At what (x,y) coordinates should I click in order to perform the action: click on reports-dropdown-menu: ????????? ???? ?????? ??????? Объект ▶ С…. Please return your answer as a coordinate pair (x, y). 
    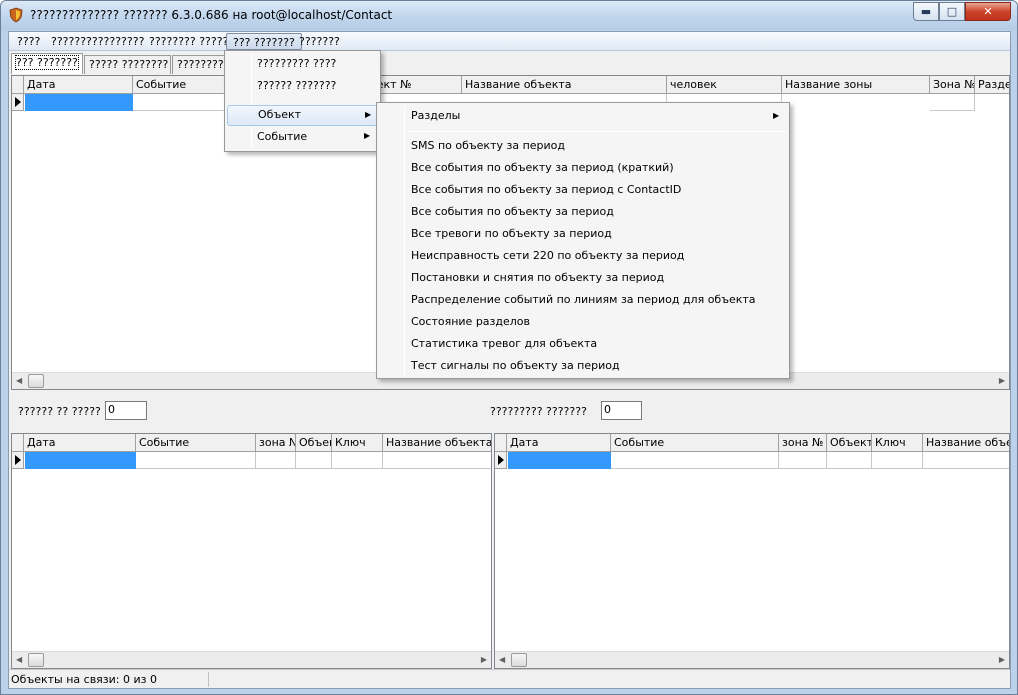
    Looking at the image, I should click on (302, 101).